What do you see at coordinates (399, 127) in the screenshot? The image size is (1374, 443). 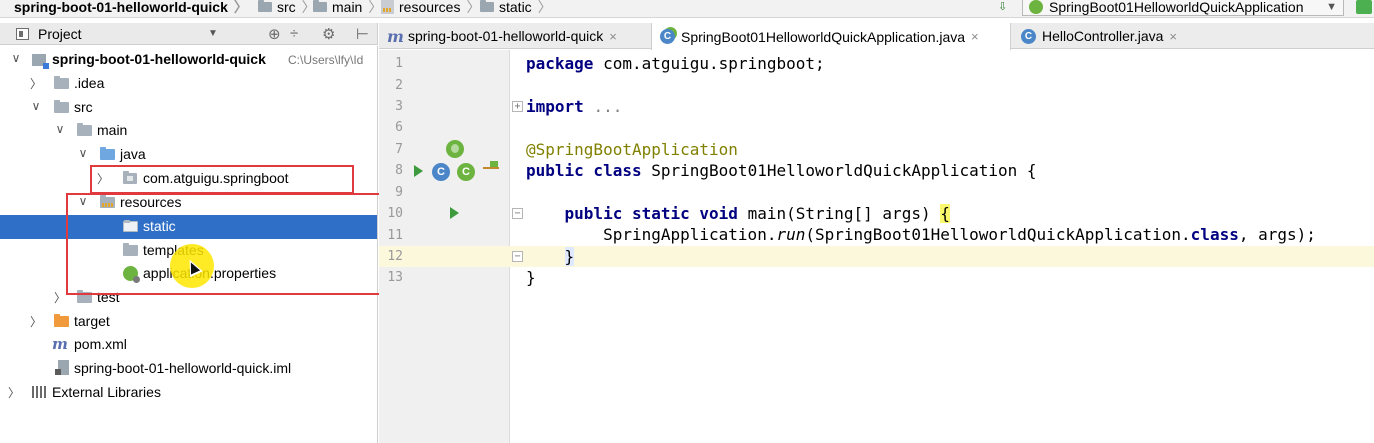 I see `line-number: 6` at bounding box center [399, 127].